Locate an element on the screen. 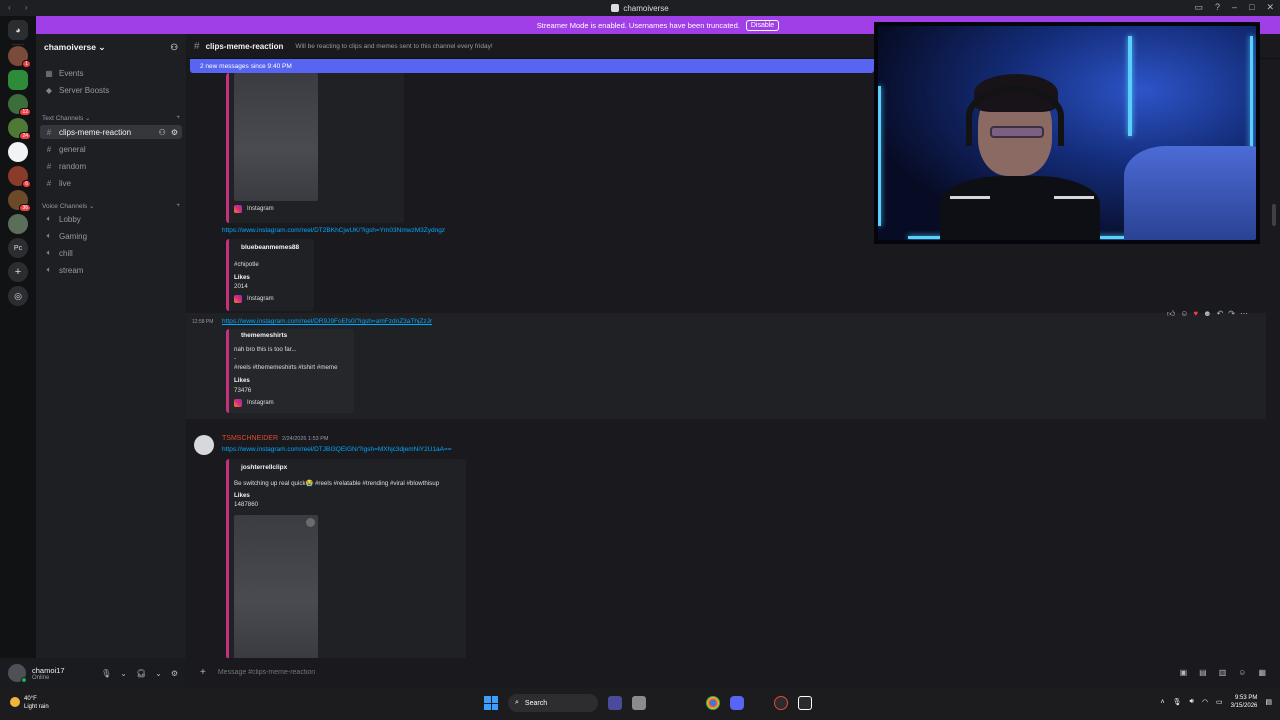 This screenshot has height=720, width=1280. start-icon is located at coordinates (491, 703).